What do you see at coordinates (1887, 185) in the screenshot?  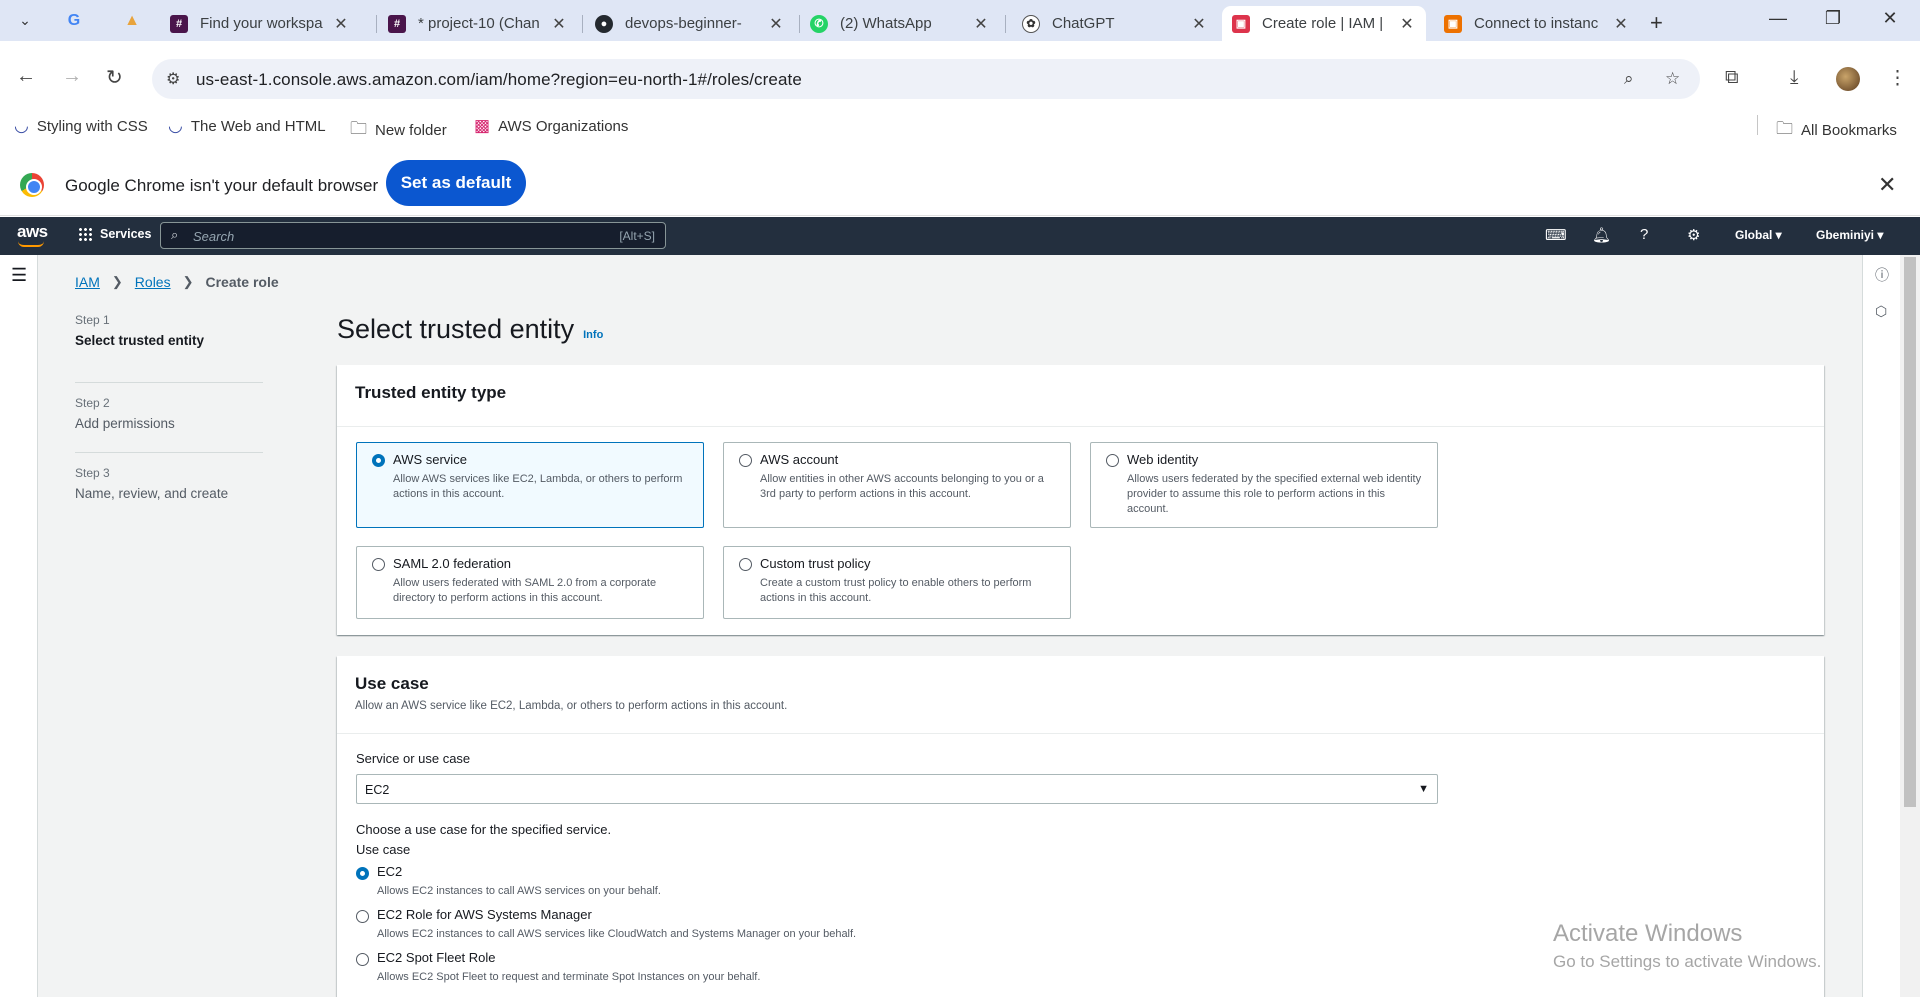 I see `close-infobar-icon: ✕` at bounding box center [1887, 185].